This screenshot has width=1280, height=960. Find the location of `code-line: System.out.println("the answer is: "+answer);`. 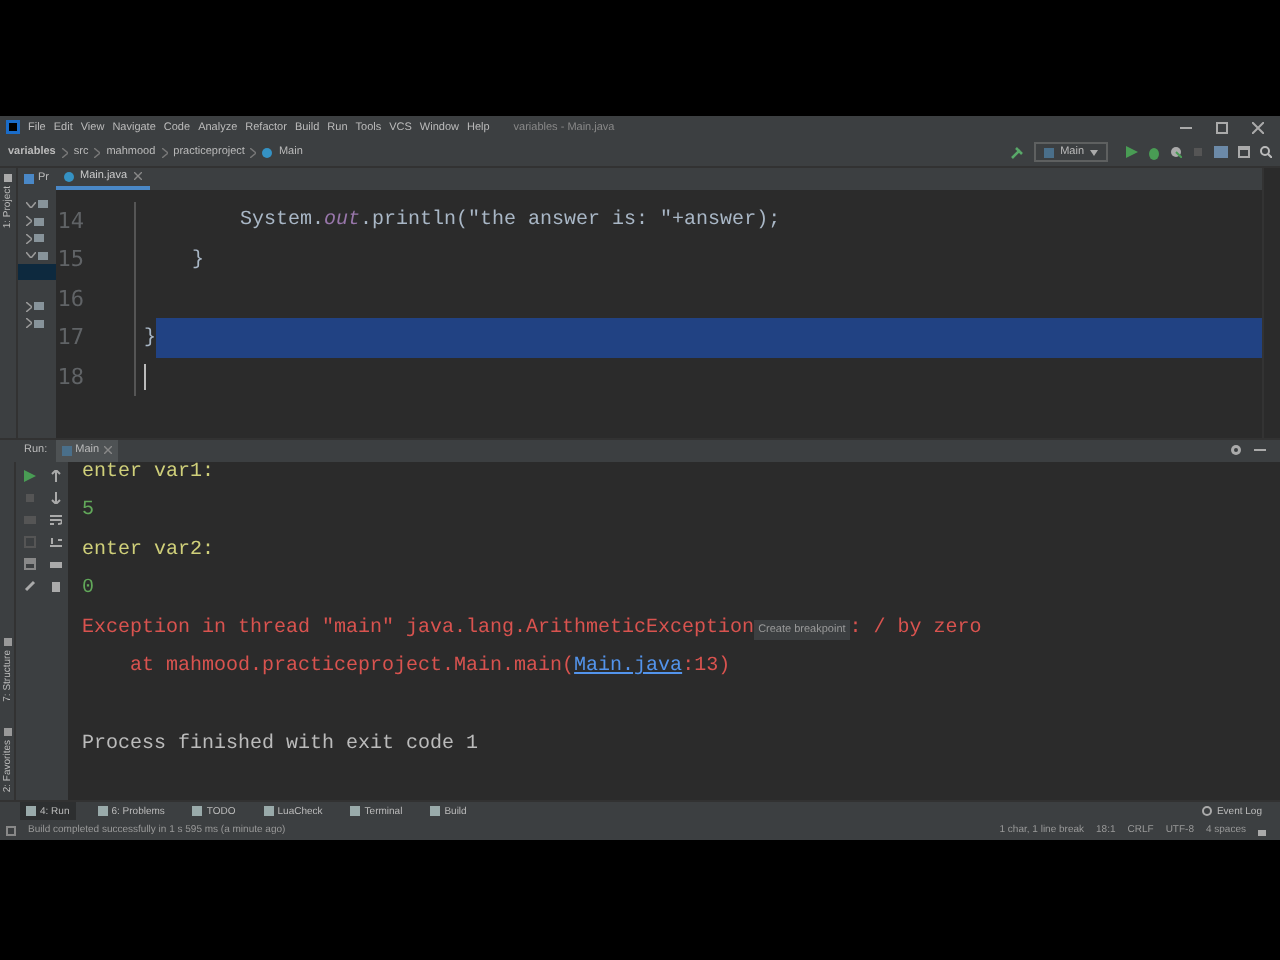

code-line: System.out.println("the answer is: "+answer); is located at coordinates (509, 221).